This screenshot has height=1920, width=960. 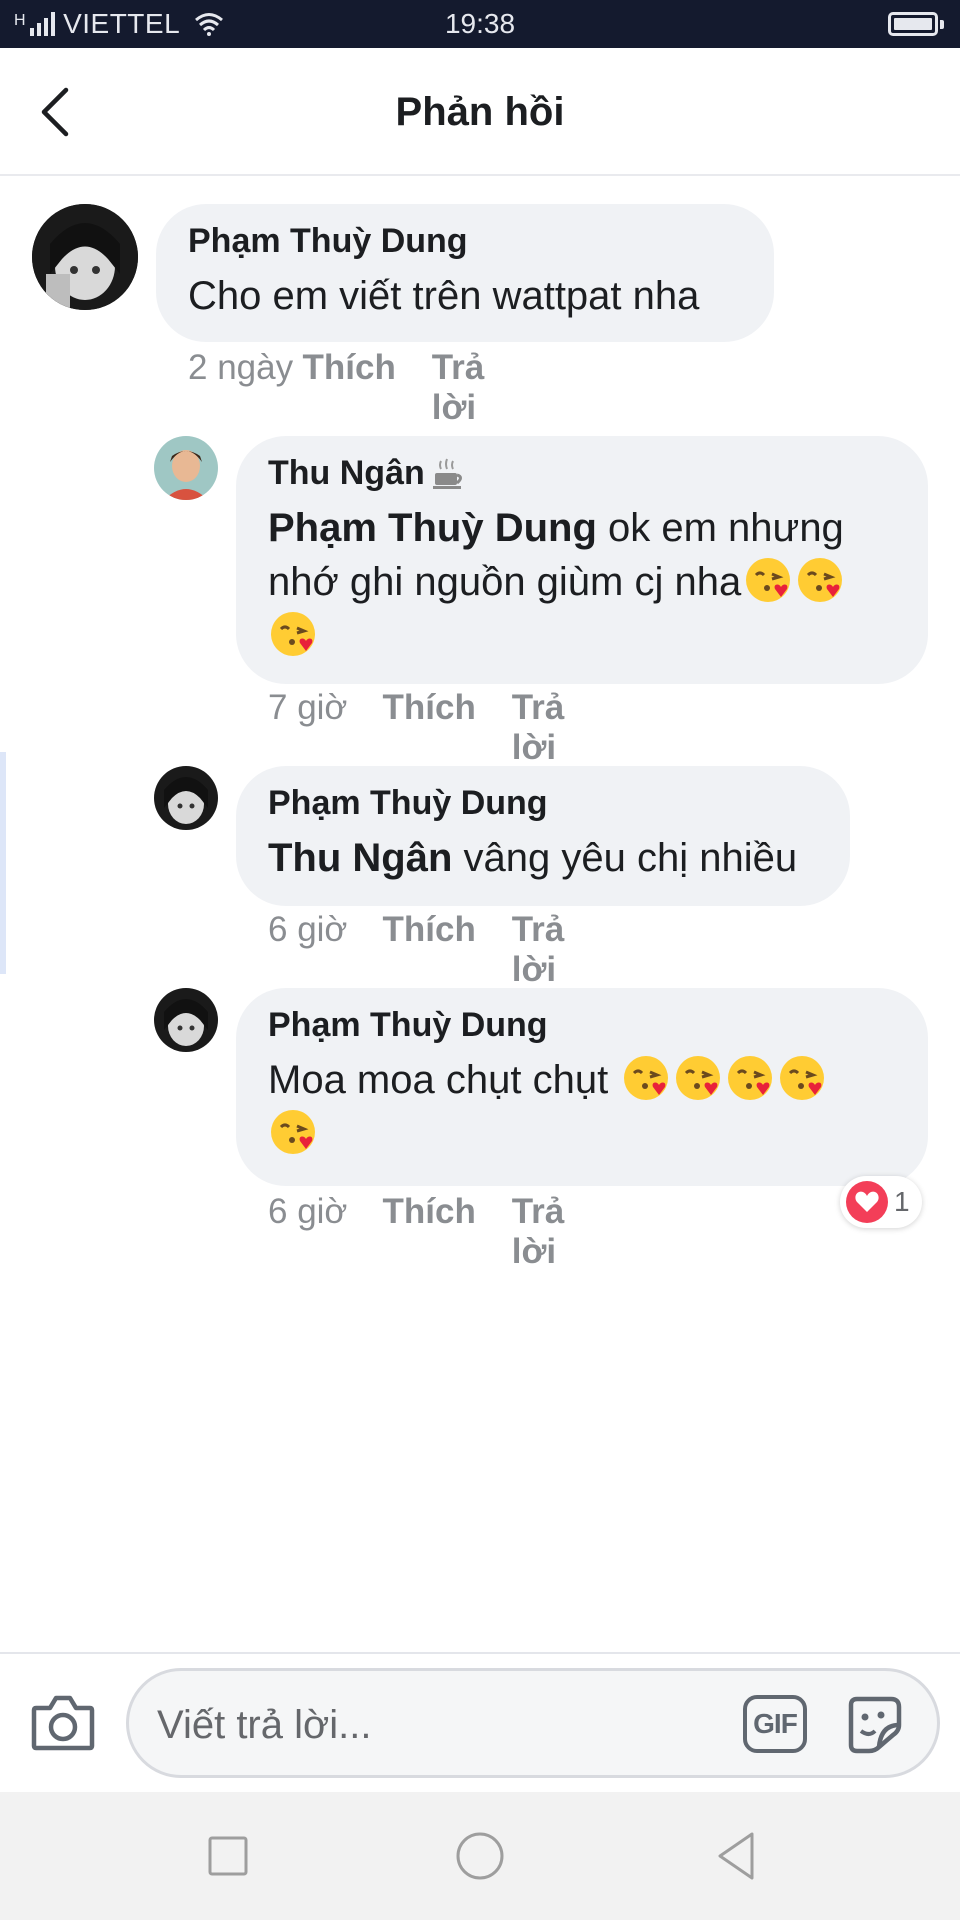 I want to click on comment-author-row: Thu Ngân, so click(x=582, y=473).